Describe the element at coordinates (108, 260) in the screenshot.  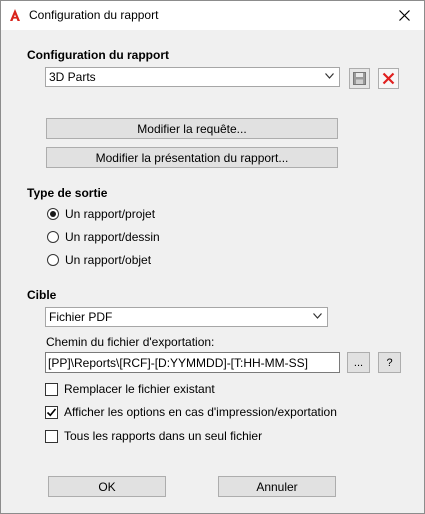
I see `radio-label: Un rapport/objet` at that location.